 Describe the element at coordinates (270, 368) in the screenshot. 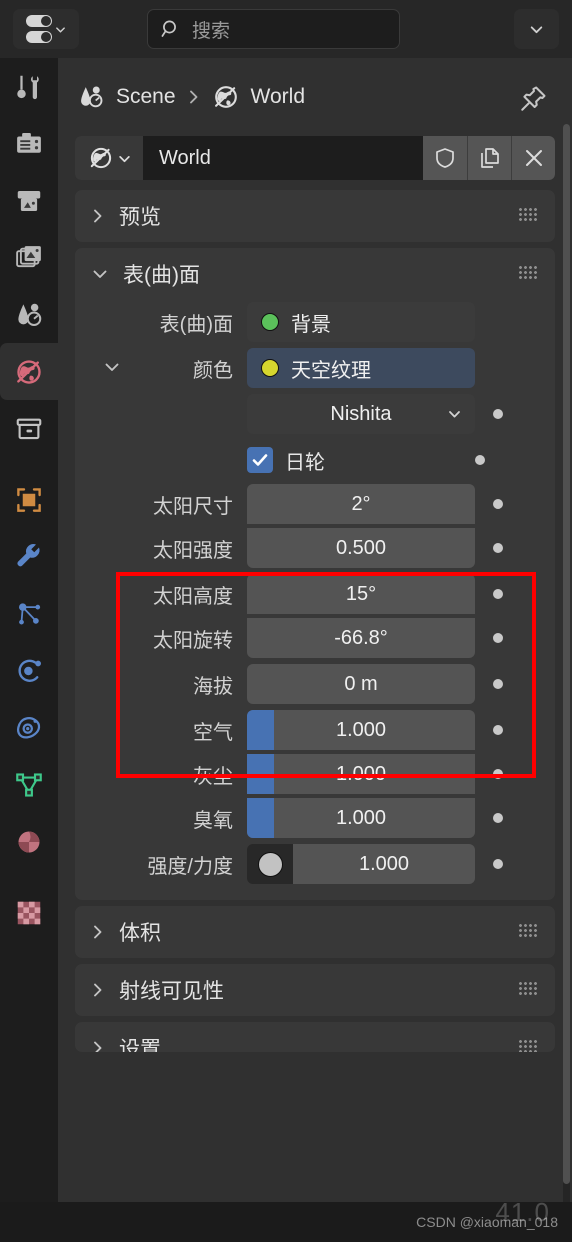

I see `texture-node-dot-icon` at that location.